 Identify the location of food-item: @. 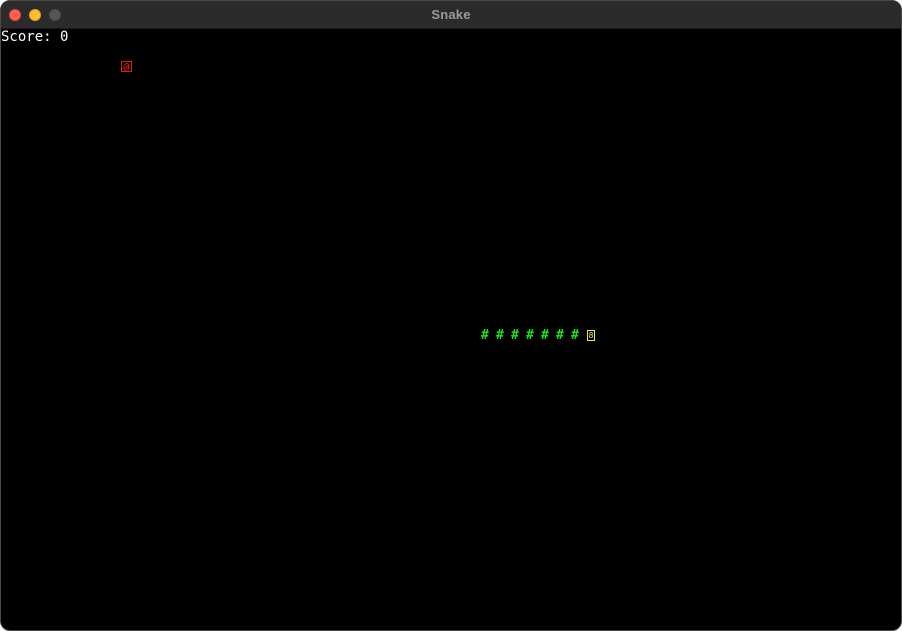
(126, 67).